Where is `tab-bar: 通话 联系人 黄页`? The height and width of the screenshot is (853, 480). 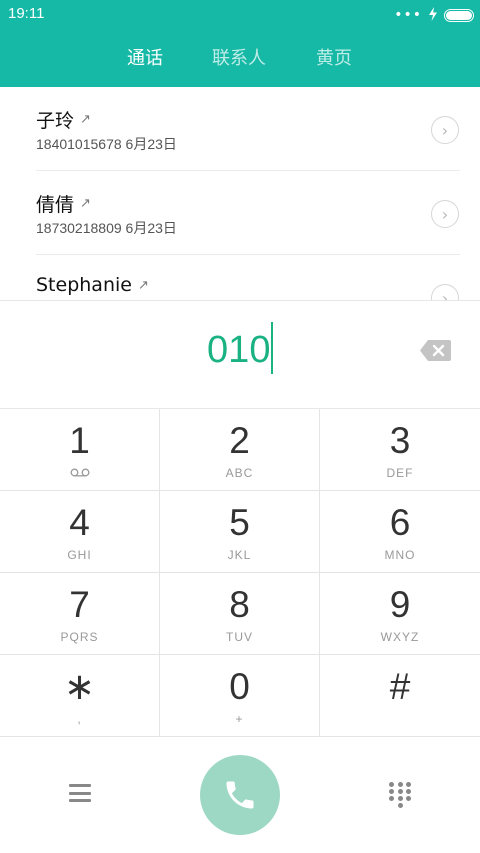 tab-bar: 通话 联系人 黄页 is located at coordinates (240, 59).